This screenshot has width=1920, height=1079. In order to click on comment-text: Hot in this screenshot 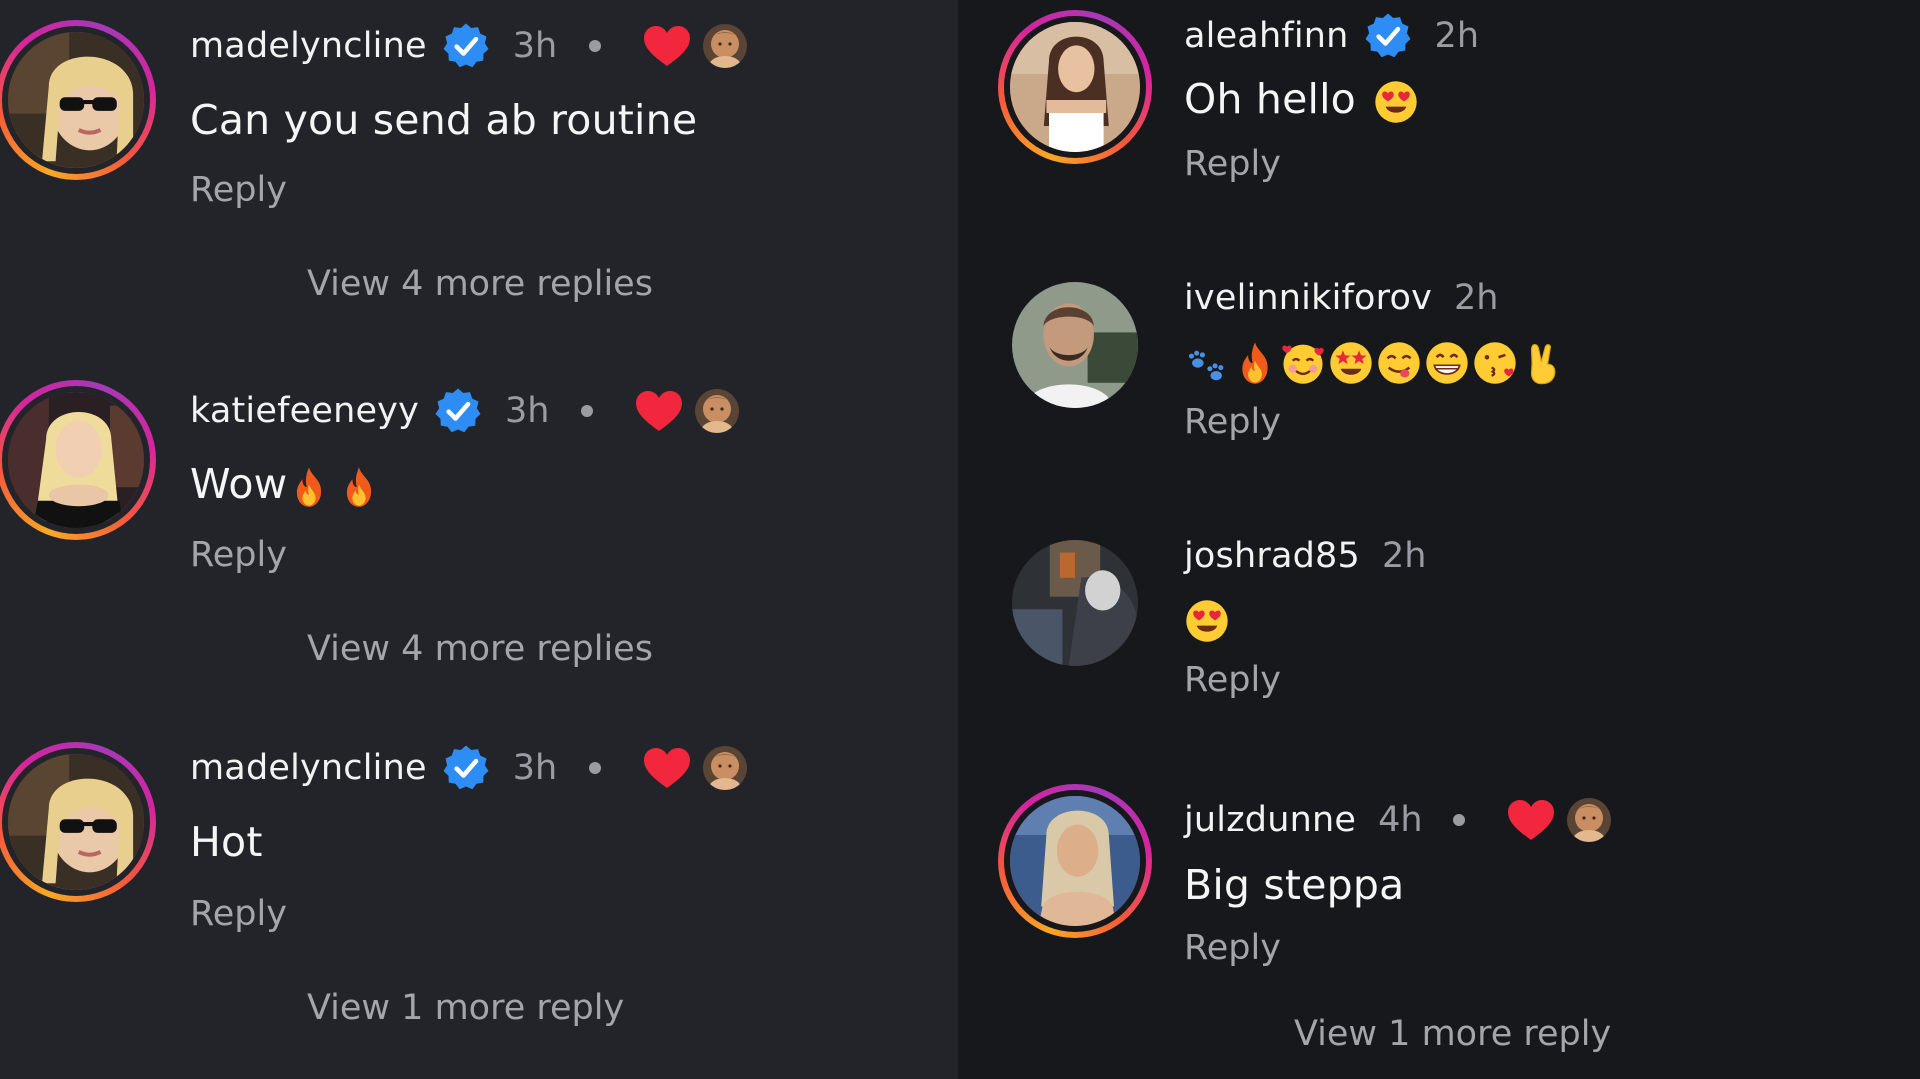, I will do `click(226, 842)`.